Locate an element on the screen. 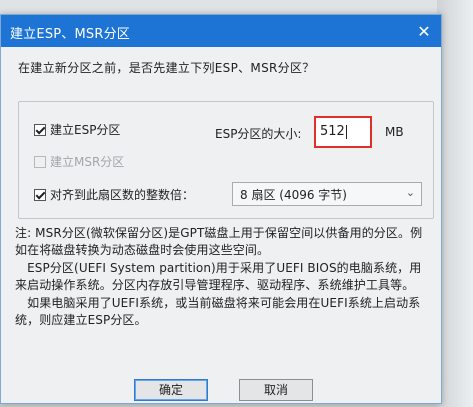 Image resolution: width=473 pixels, height=407 pixels. esp-size-input: 512 is located at coordinates (343, 132).